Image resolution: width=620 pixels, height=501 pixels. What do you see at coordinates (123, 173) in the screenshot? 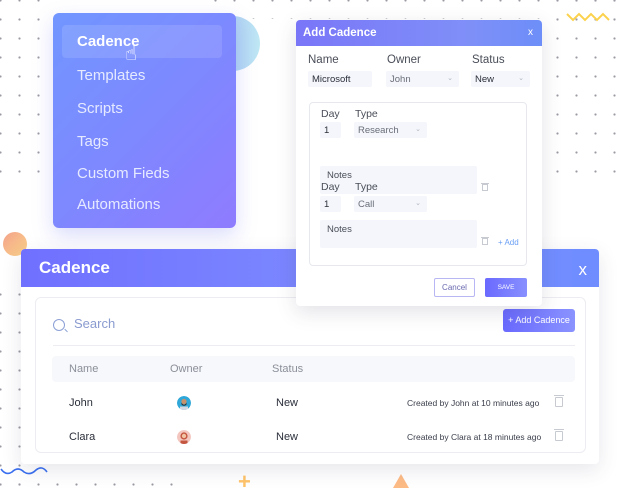
I see `sidebar-item-custom-fields: Custom Fieds` at bounding box center [123, 173].